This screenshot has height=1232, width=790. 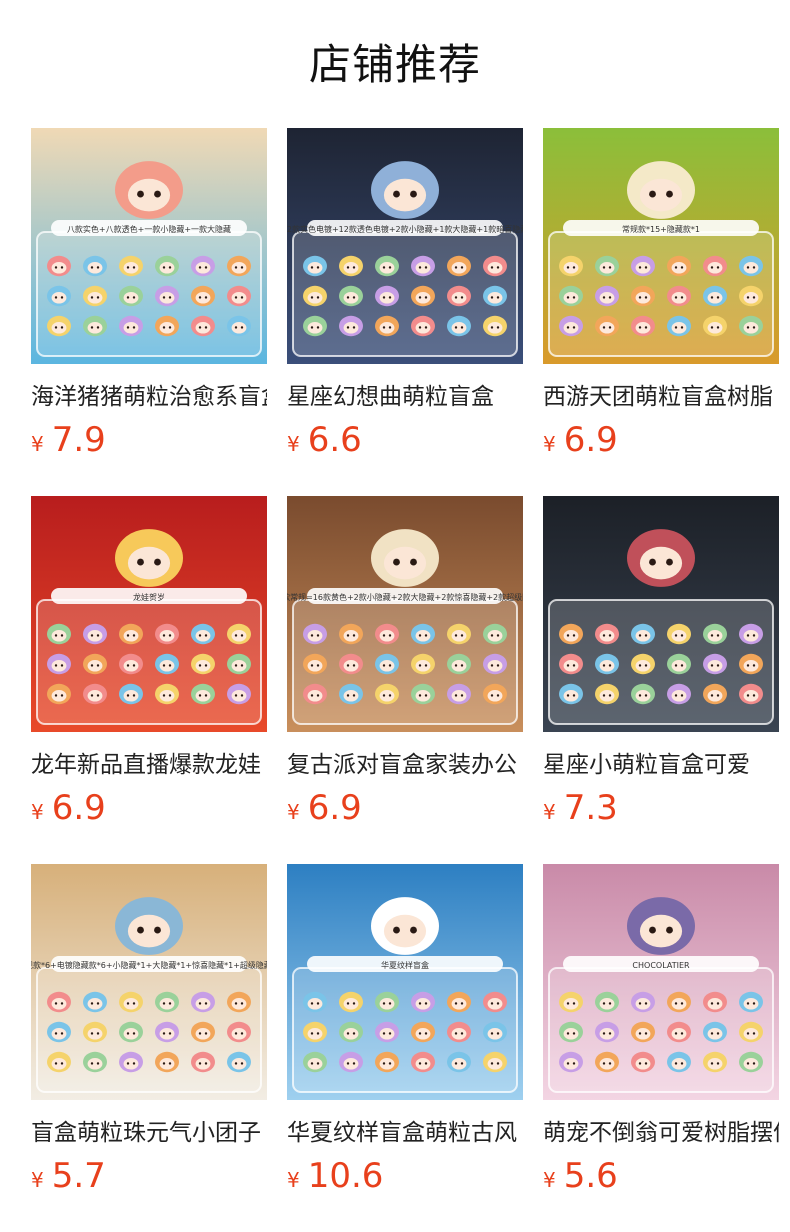 I want to click on product-card: 星座小萌粒盲盒可爱 ¥7.3, so click(x=661, y=680).